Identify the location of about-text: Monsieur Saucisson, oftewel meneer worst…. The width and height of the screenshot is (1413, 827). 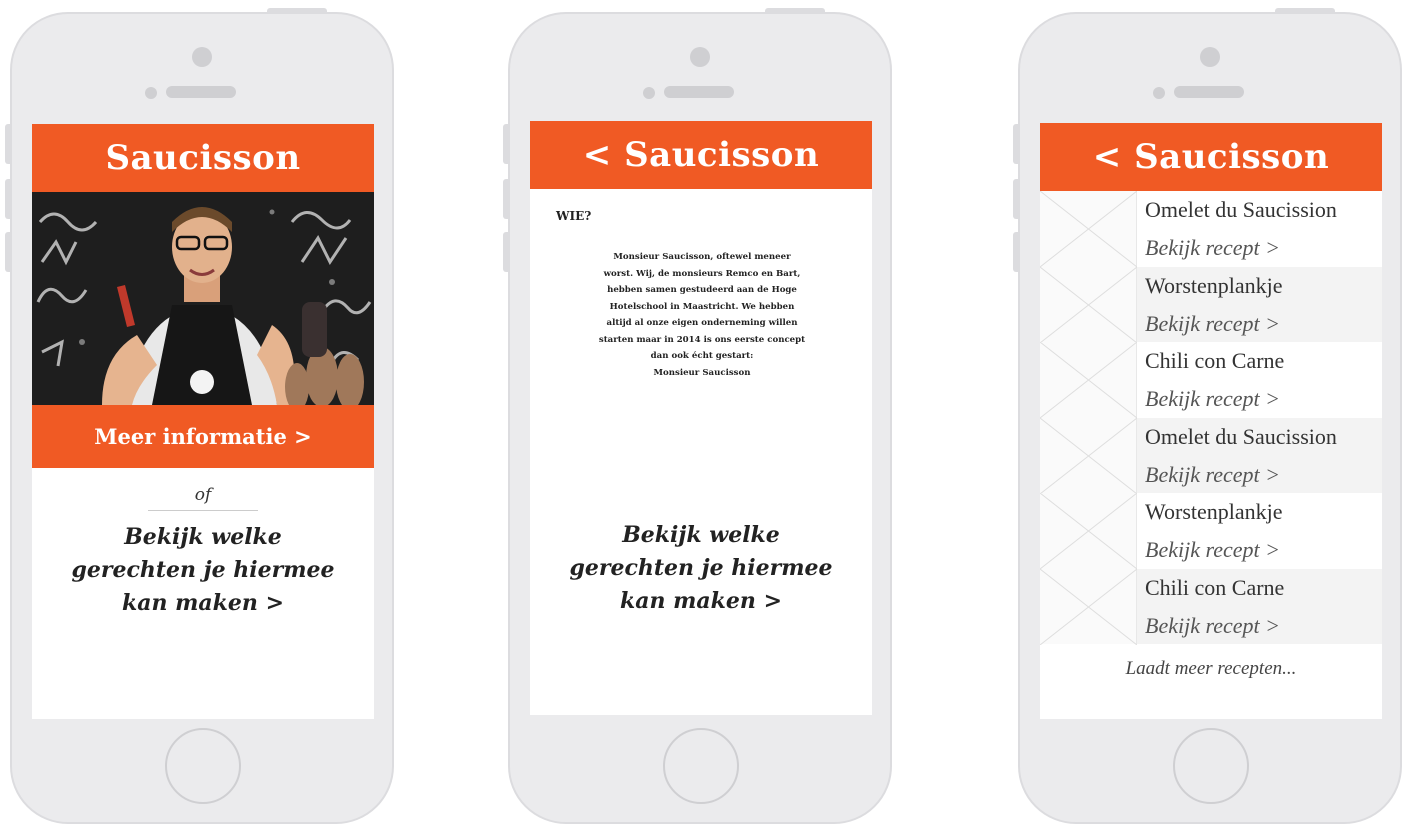
(702, 315).